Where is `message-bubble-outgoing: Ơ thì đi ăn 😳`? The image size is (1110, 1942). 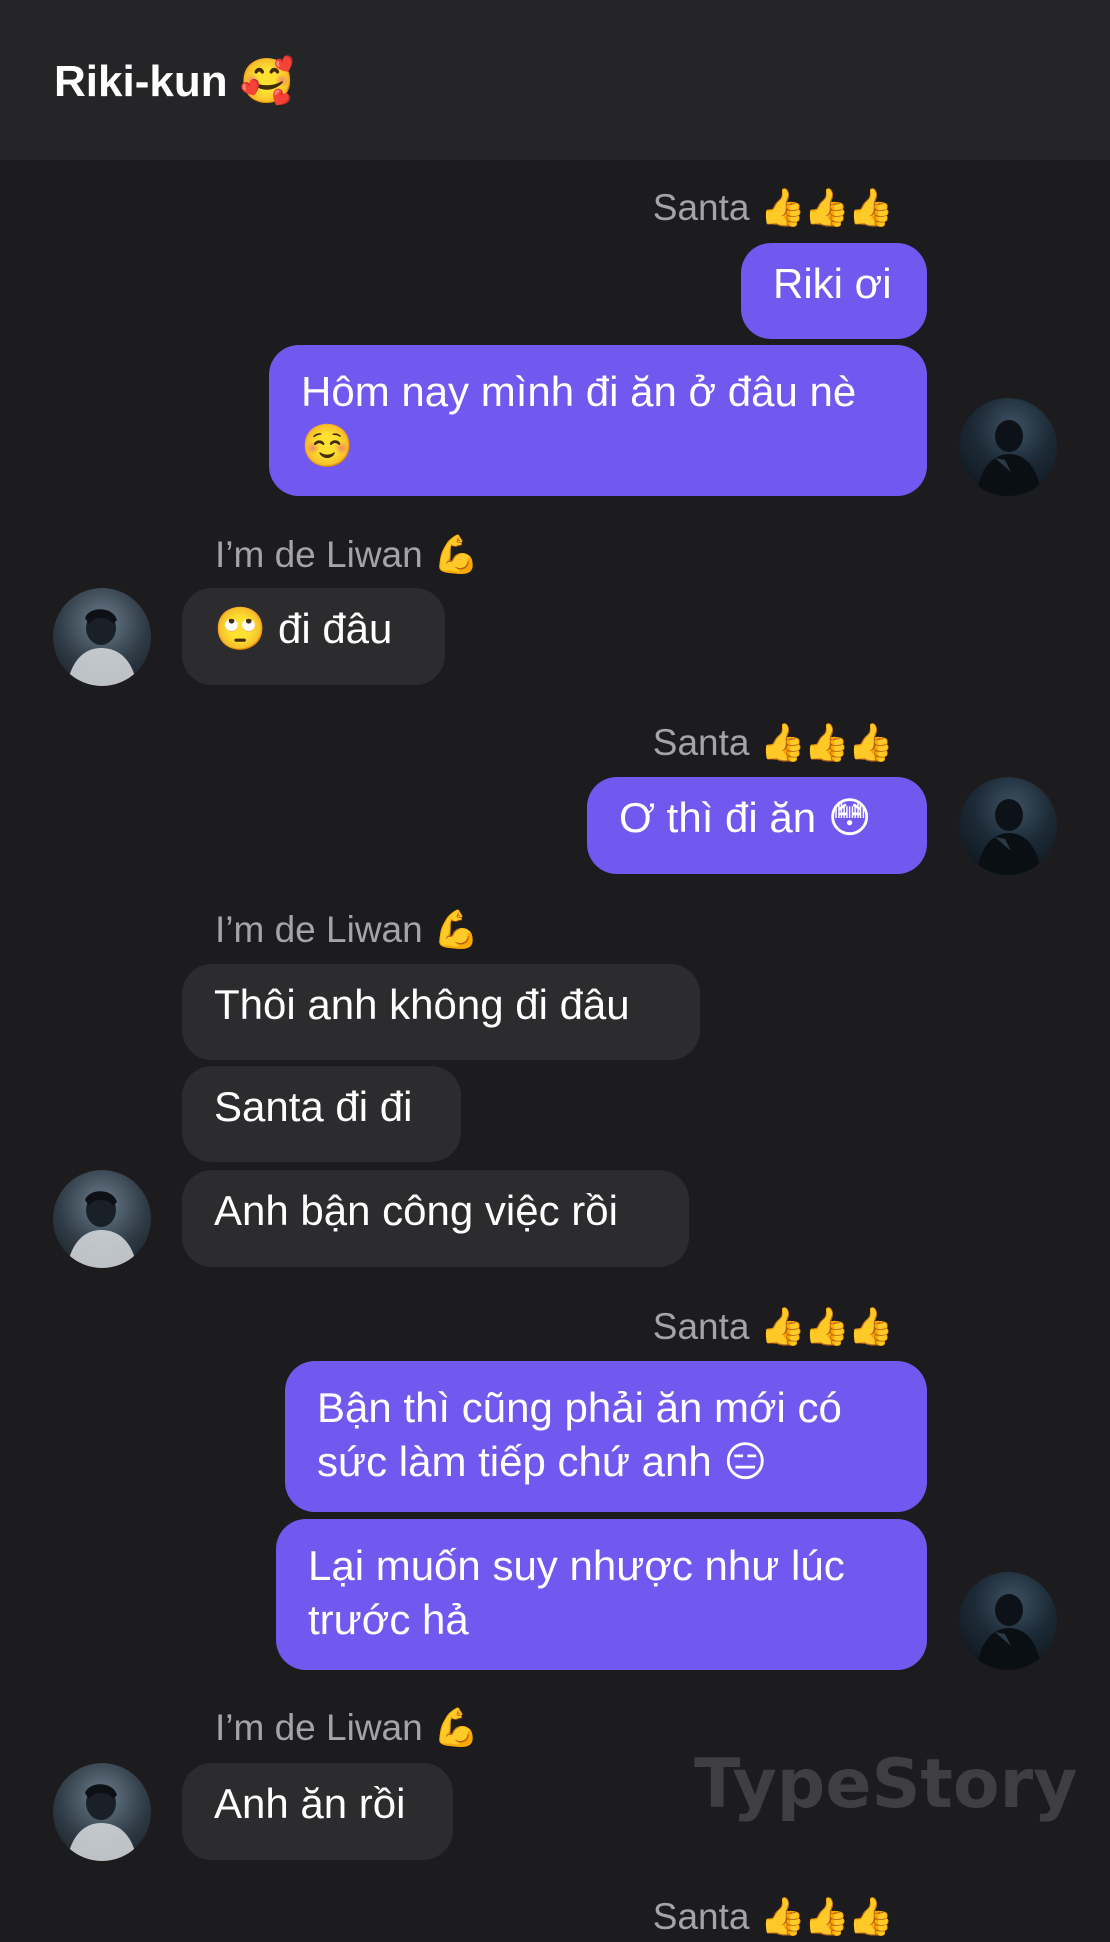 message-bubble-outgoing: Ơ thì đi ăn 😳 is located at coordinates (757, 825).